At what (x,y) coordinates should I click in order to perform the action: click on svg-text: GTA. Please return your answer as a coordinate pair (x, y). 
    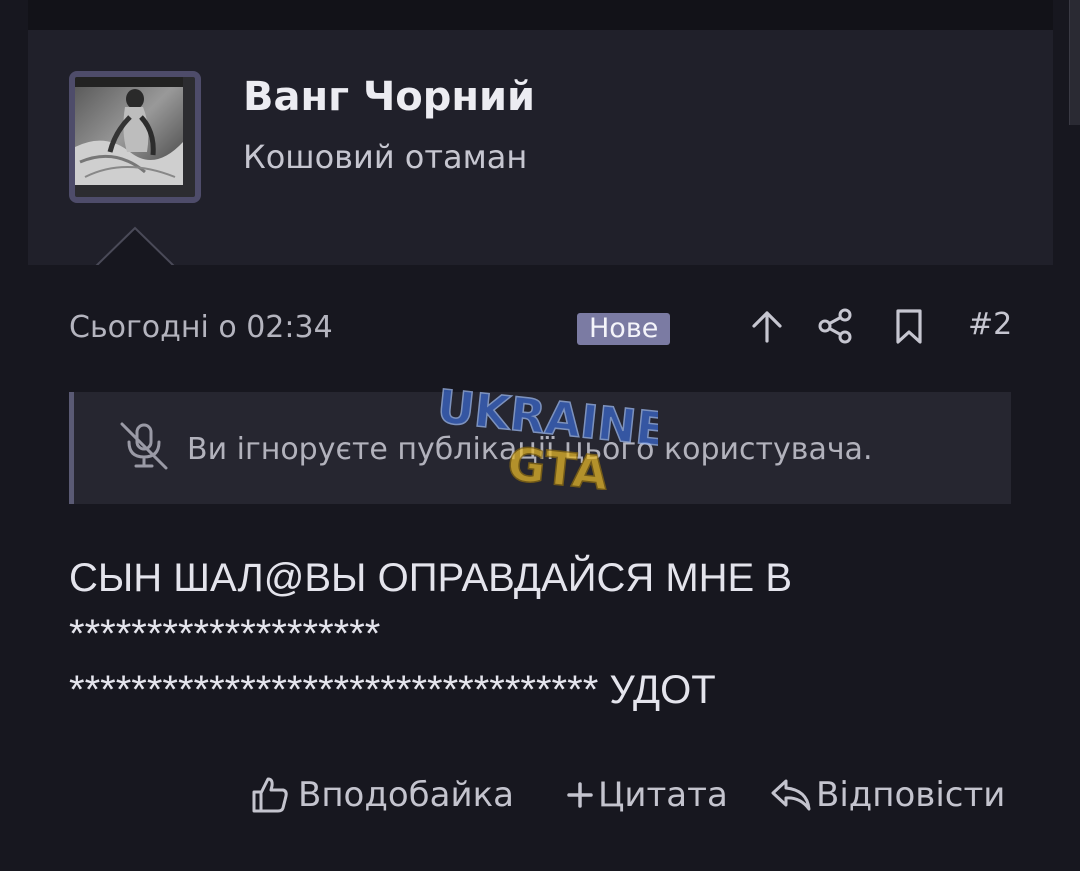
    Looking at the image, I should click on (558, 463).